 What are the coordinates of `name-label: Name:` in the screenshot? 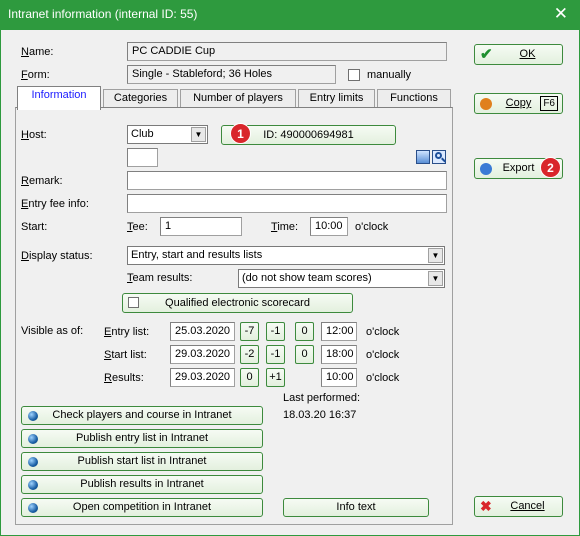 It's located at (37, 52).